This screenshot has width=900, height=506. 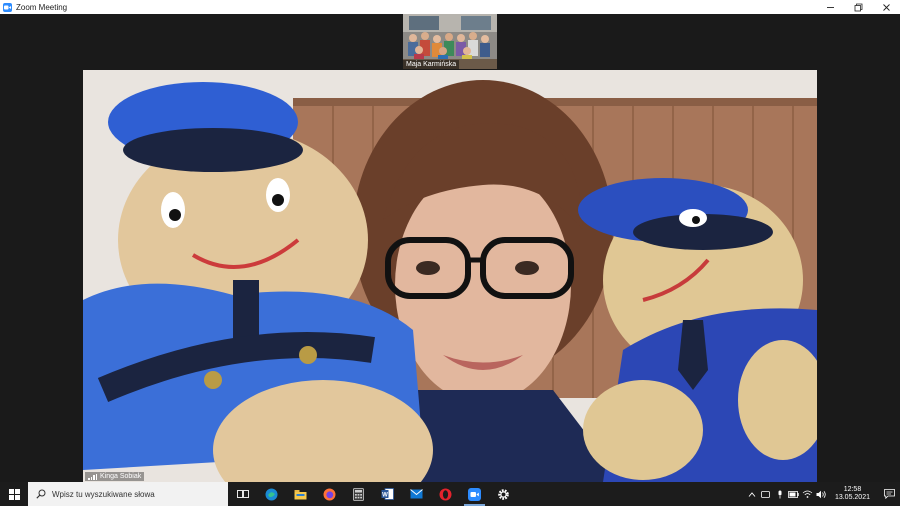 I want to click on taskbar-word: W, so click(x=387, y=494).